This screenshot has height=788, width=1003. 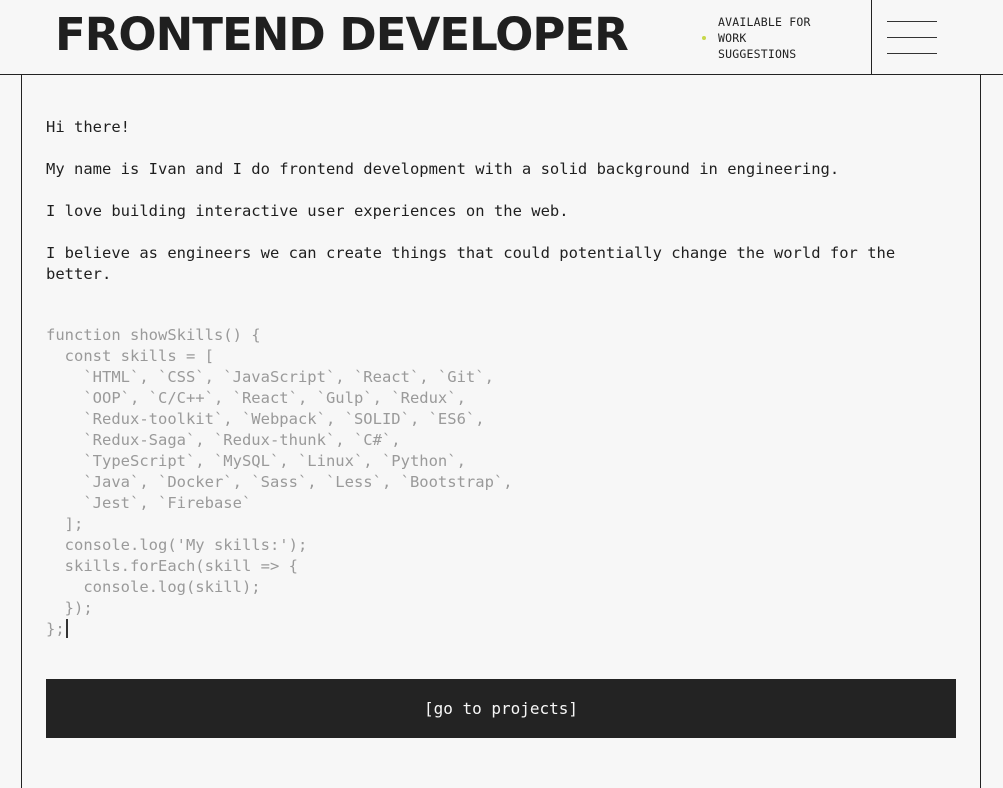 What do you see at coordinates (223, 440) in the screenshot?
I see `code-line: `Redux-Saga`, `Redux-thunk`, `C#`,` at bounding box center [223, 440].